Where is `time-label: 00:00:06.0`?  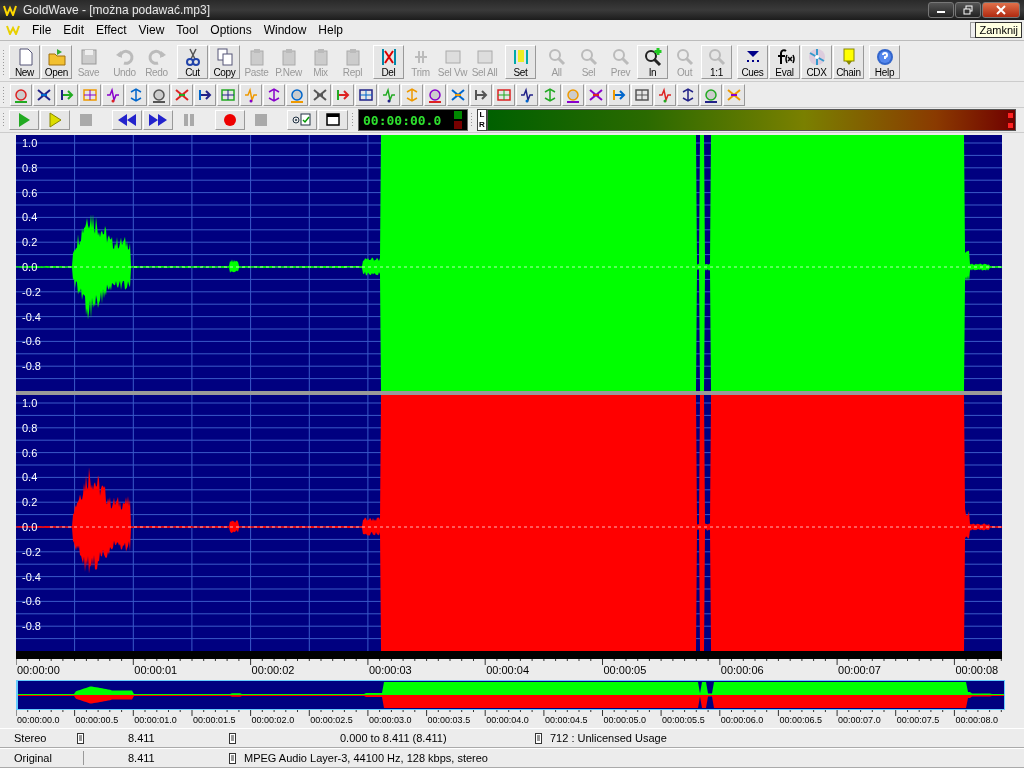 time-label: 00:00:06.0 is located at coordinates (742, 720).